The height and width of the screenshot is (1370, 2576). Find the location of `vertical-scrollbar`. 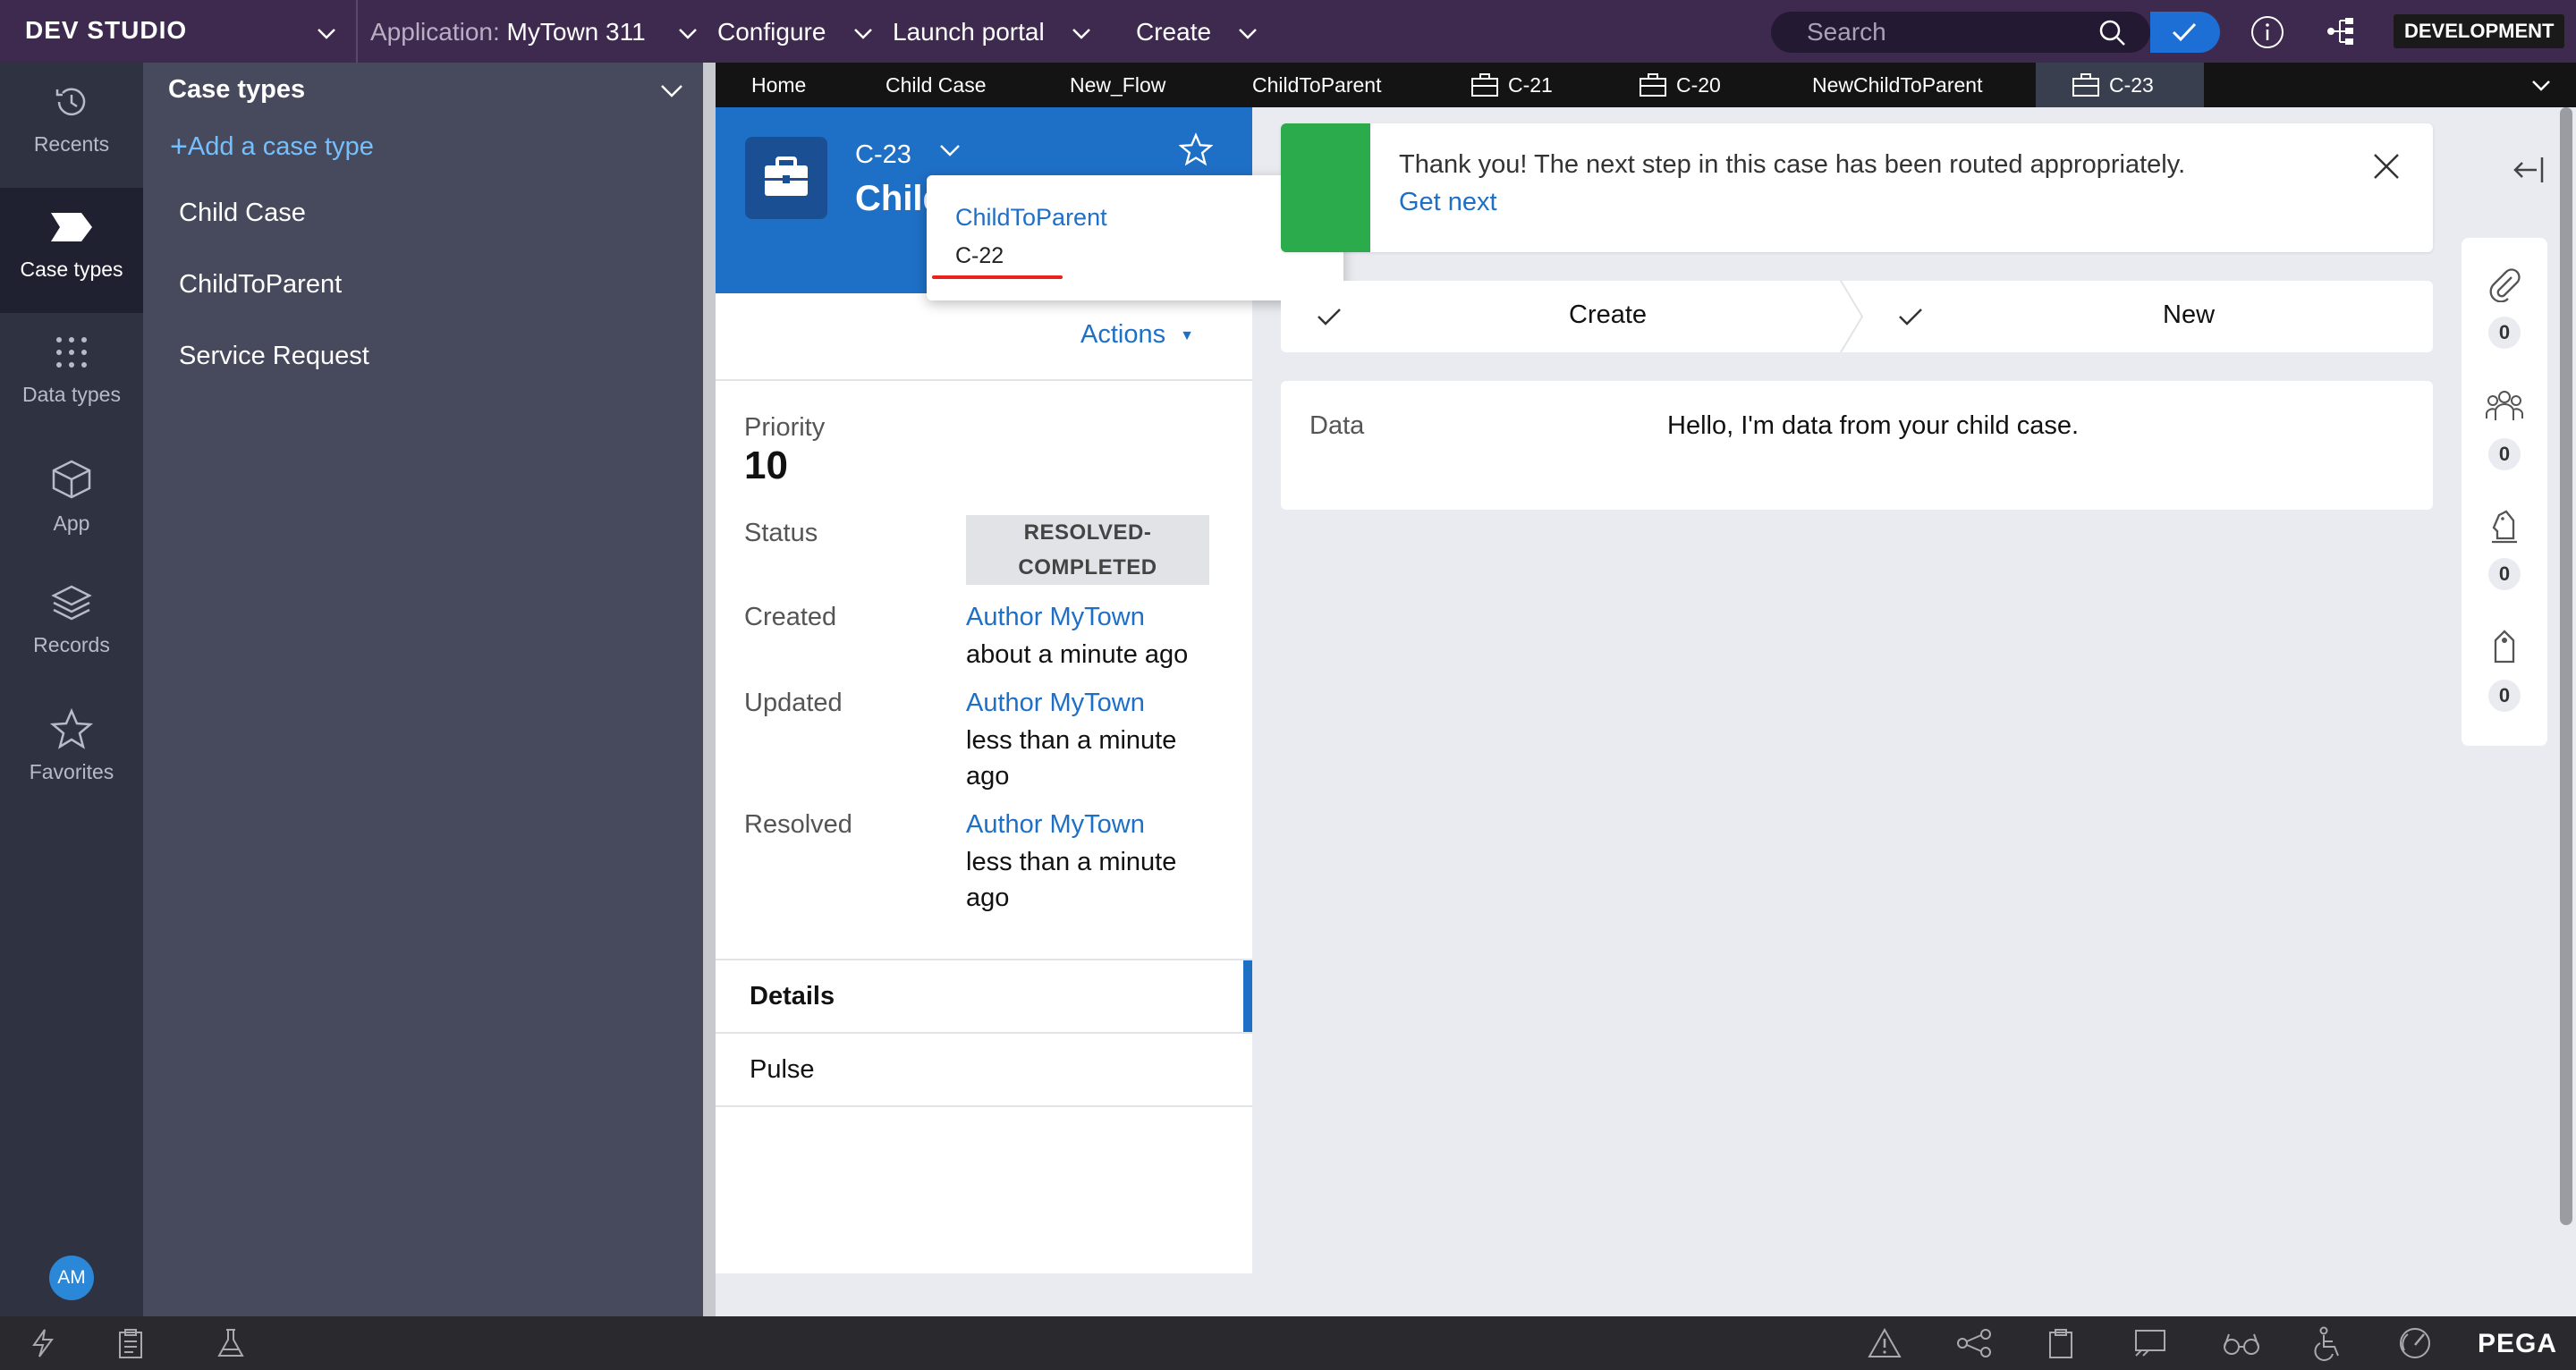

vertical-scrollbar is located at coordinates (2566, 666).